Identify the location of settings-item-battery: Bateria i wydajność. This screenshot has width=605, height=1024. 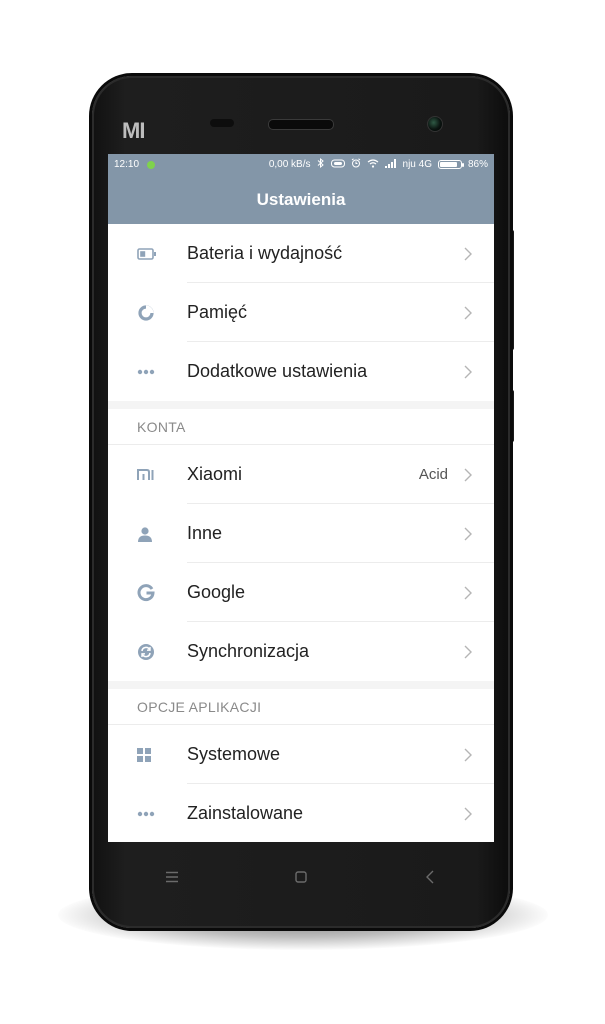
(301, 253).